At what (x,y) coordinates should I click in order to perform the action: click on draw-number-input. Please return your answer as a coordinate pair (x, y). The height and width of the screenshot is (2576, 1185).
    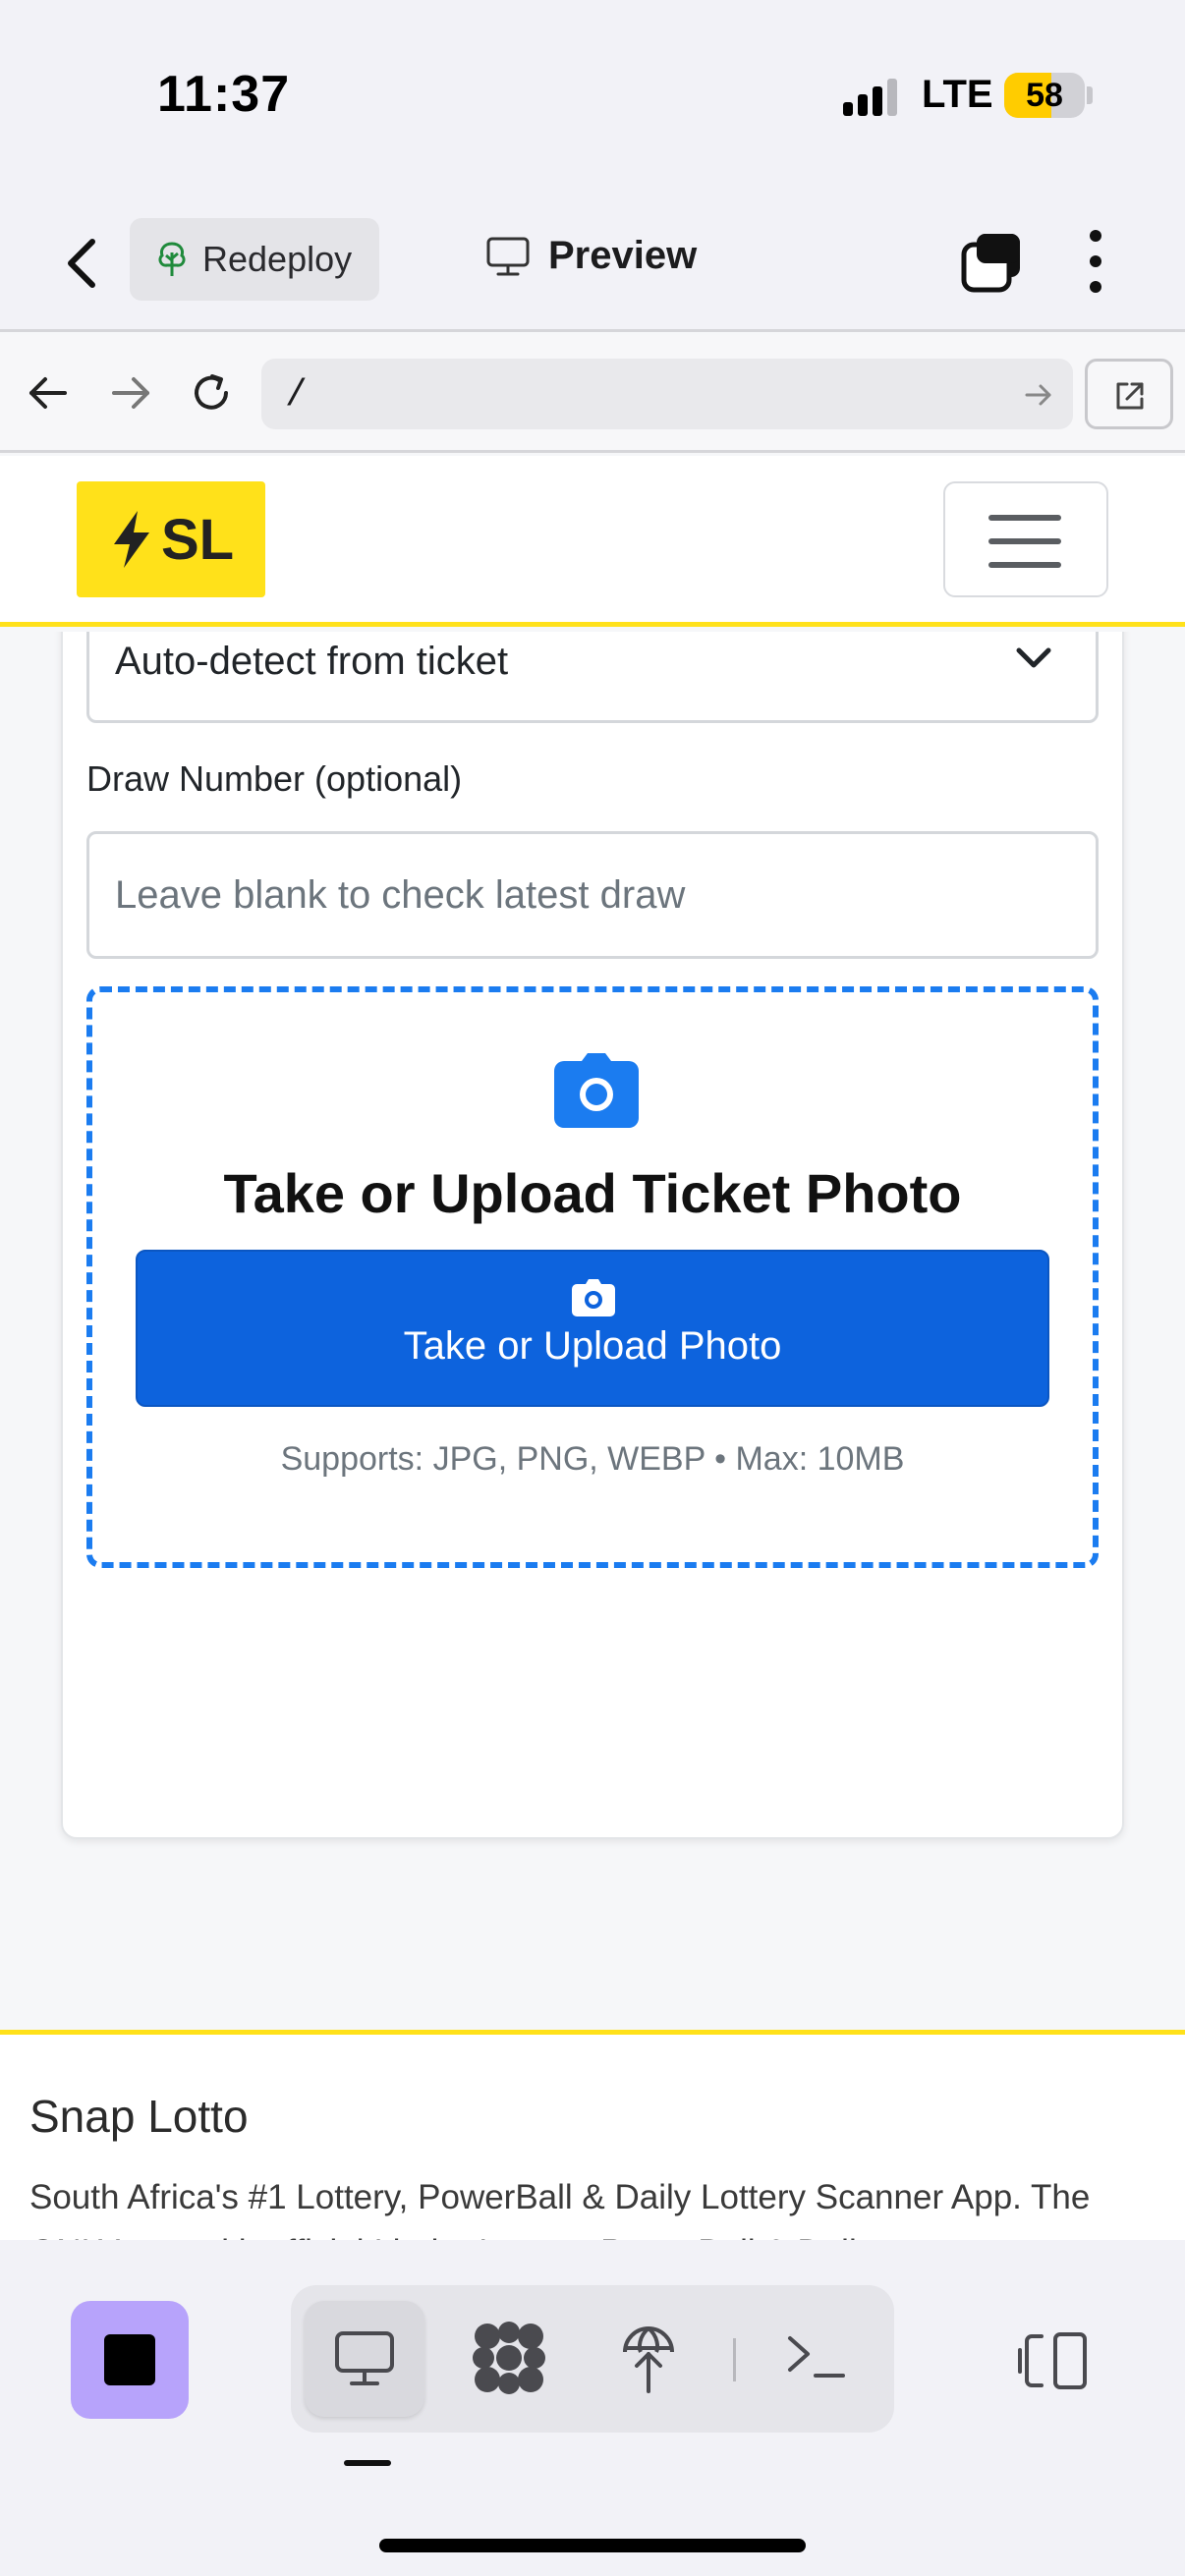
    Looking at the image, I should click on (592, 895).